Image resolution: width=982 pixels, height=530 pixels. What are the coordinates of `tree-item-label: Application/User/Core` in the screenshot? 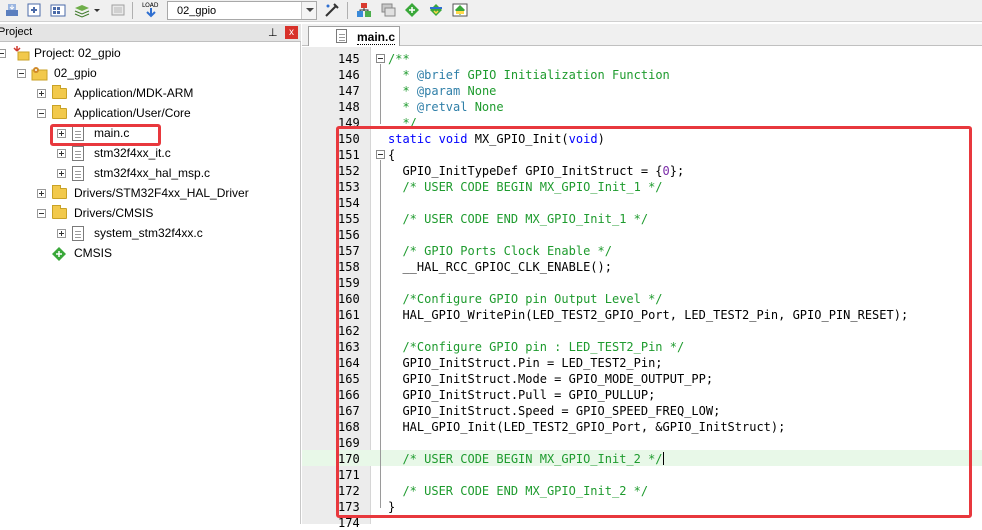 It's located at (132, 113).